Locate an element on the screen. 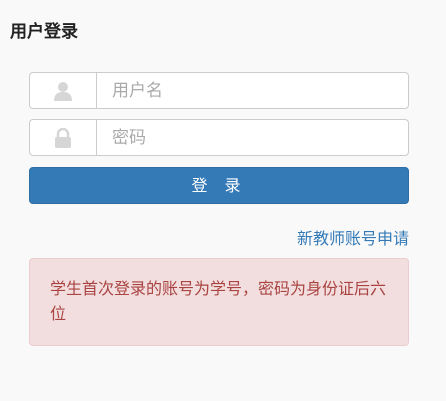  notice-text: 学生首次登录的账号为学号，密码为身份证后六位 is located at coordinates (218, 301).